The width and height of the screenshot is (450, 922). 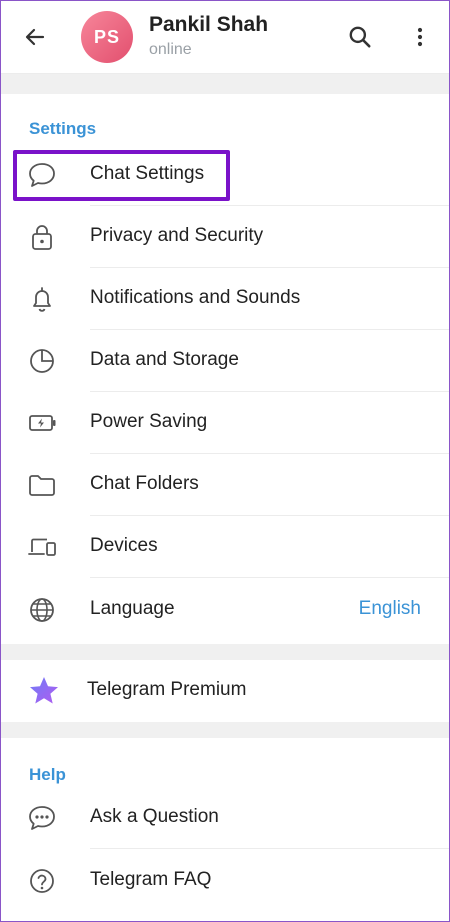 I want to click on globe-icon, so click(x=42, y=610).